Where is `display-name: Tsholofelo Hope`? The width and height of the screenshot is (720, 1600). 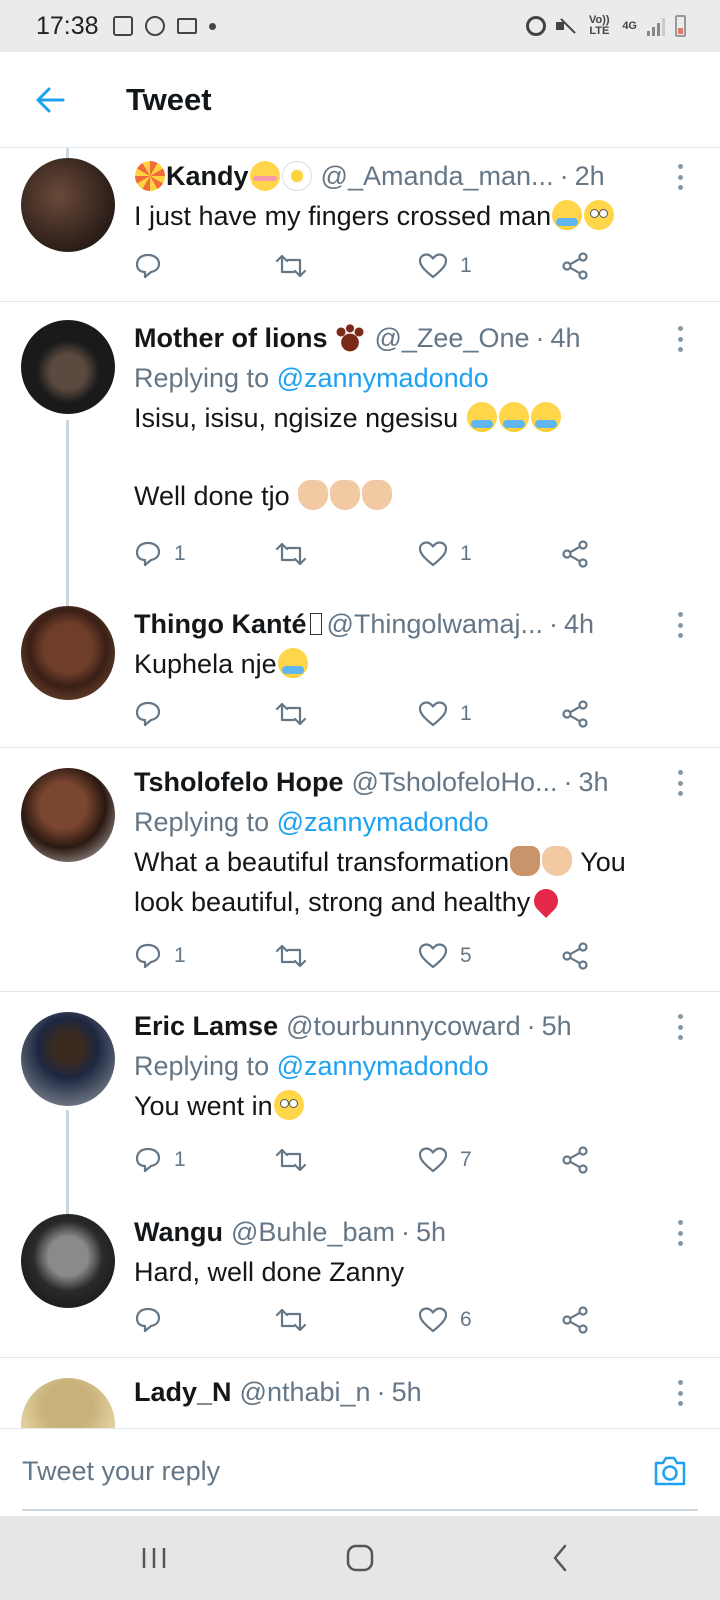
display-name: Tsholofelo Hope is located at coordinates (239, 782).